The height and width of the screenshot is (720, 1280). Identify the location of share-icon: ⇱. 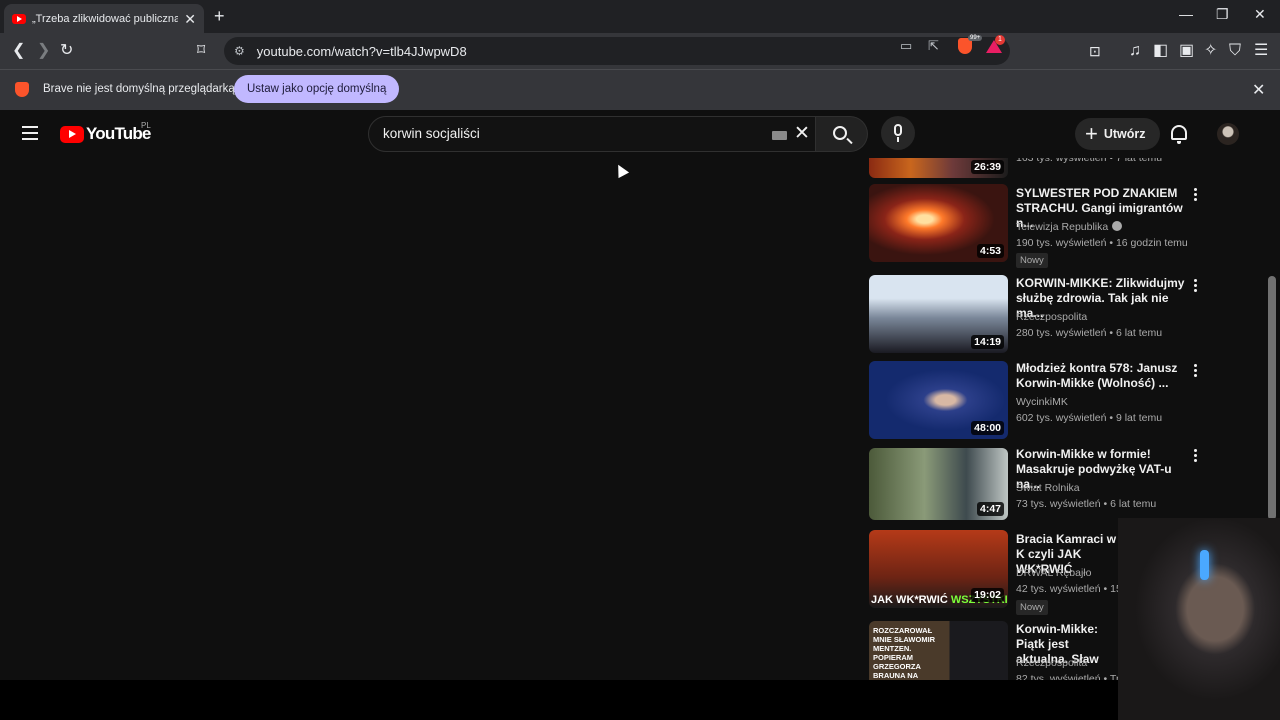
(933, 46).